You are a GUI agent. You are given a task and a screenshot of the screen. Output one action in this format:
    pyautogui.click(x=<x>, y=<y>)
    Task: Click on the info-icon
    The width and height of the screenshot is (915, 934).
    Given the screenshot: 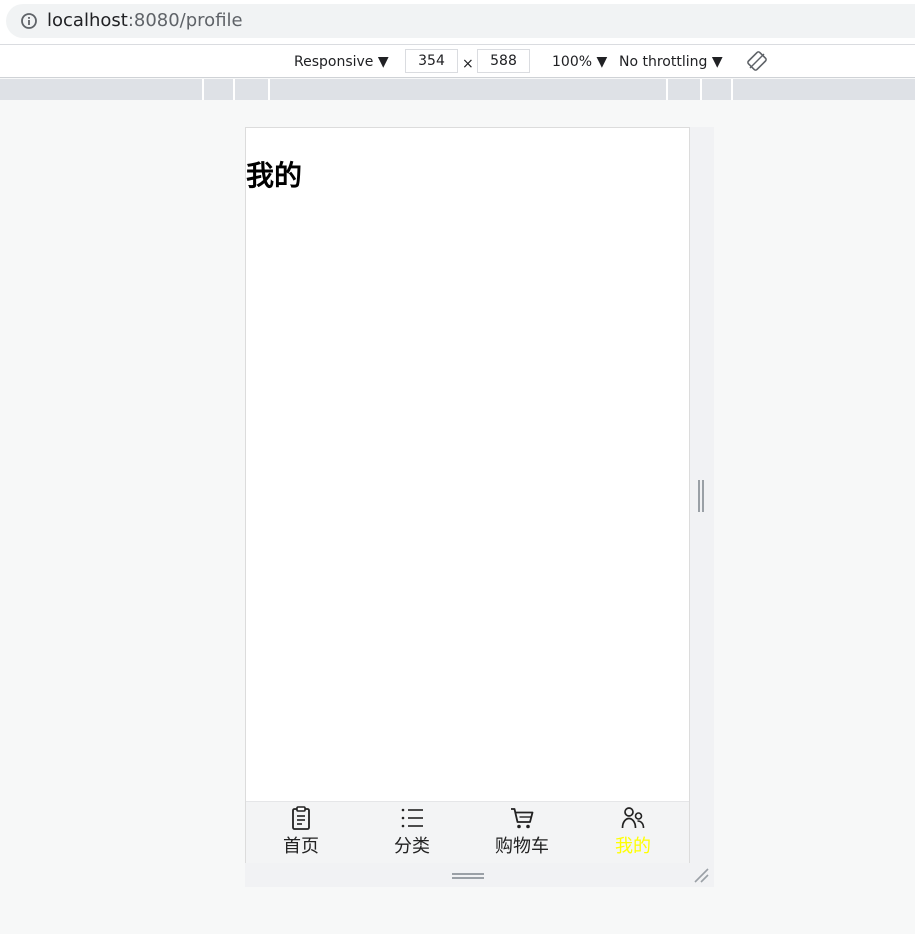 What is the action you would take?
    pyautogui.click(x=29, y=21)
    